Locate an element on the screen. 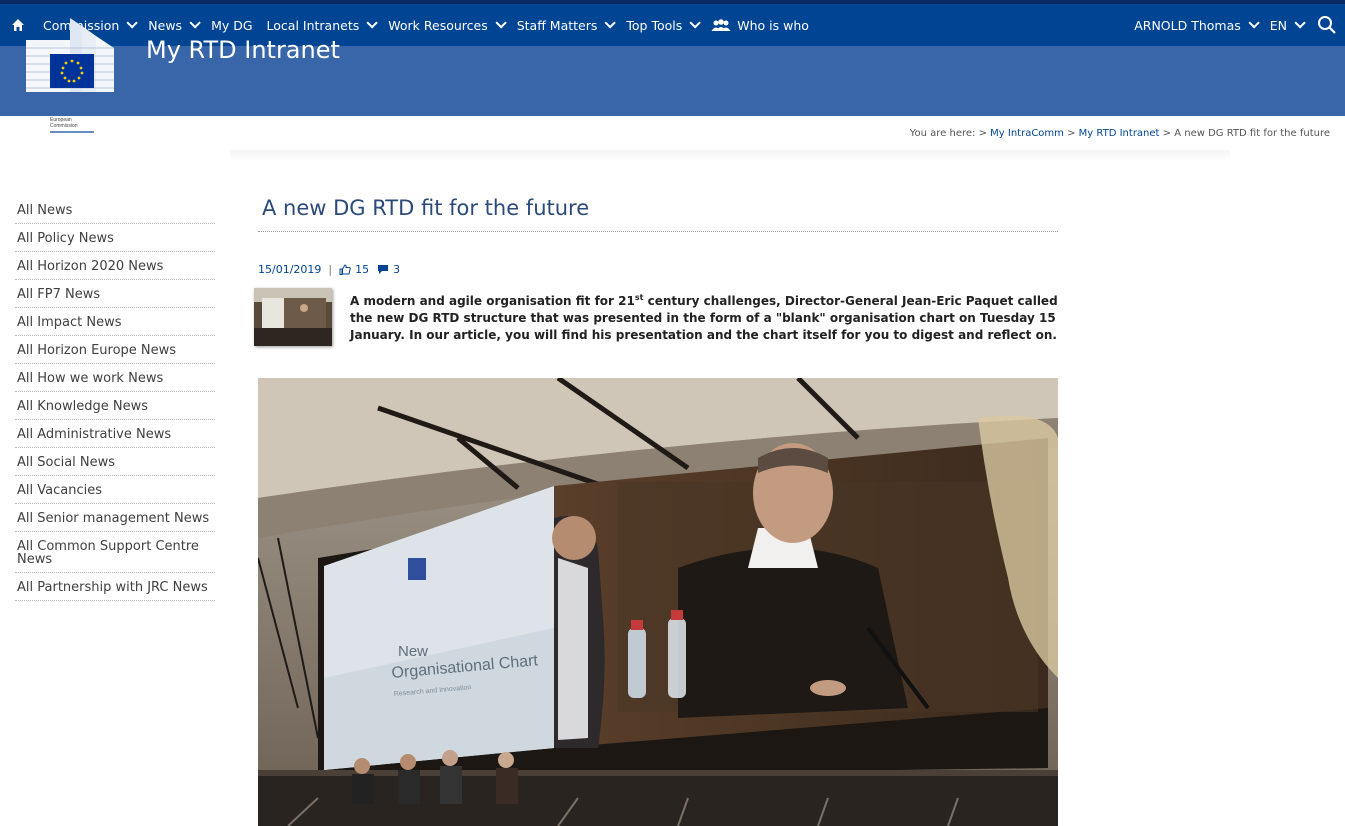 The image size is (1345, 826). sidebar-item-all-horizon-europe-news: All Horizon Europe News is located at coordinates (115, 350).